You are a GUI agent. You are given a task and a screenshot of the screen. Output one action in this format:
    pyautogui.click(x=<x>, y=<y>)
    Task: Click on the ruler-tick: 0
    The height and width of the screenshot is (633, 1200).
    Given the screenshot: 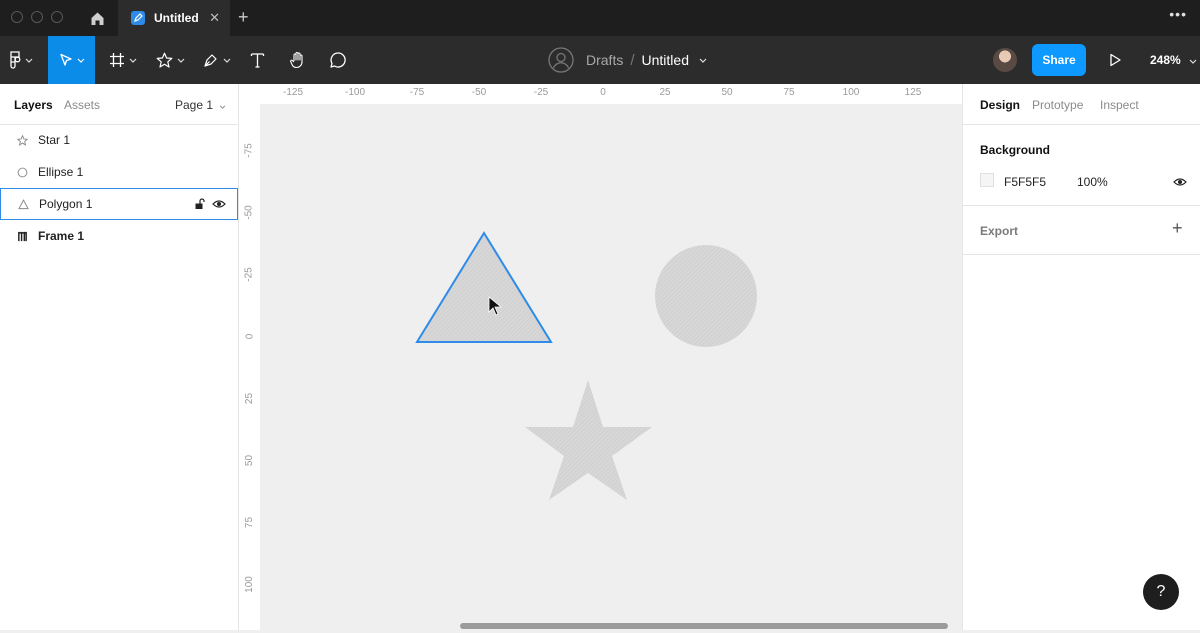 What is the action you would take?
    pyautogui.click(x=249, y=336)
    